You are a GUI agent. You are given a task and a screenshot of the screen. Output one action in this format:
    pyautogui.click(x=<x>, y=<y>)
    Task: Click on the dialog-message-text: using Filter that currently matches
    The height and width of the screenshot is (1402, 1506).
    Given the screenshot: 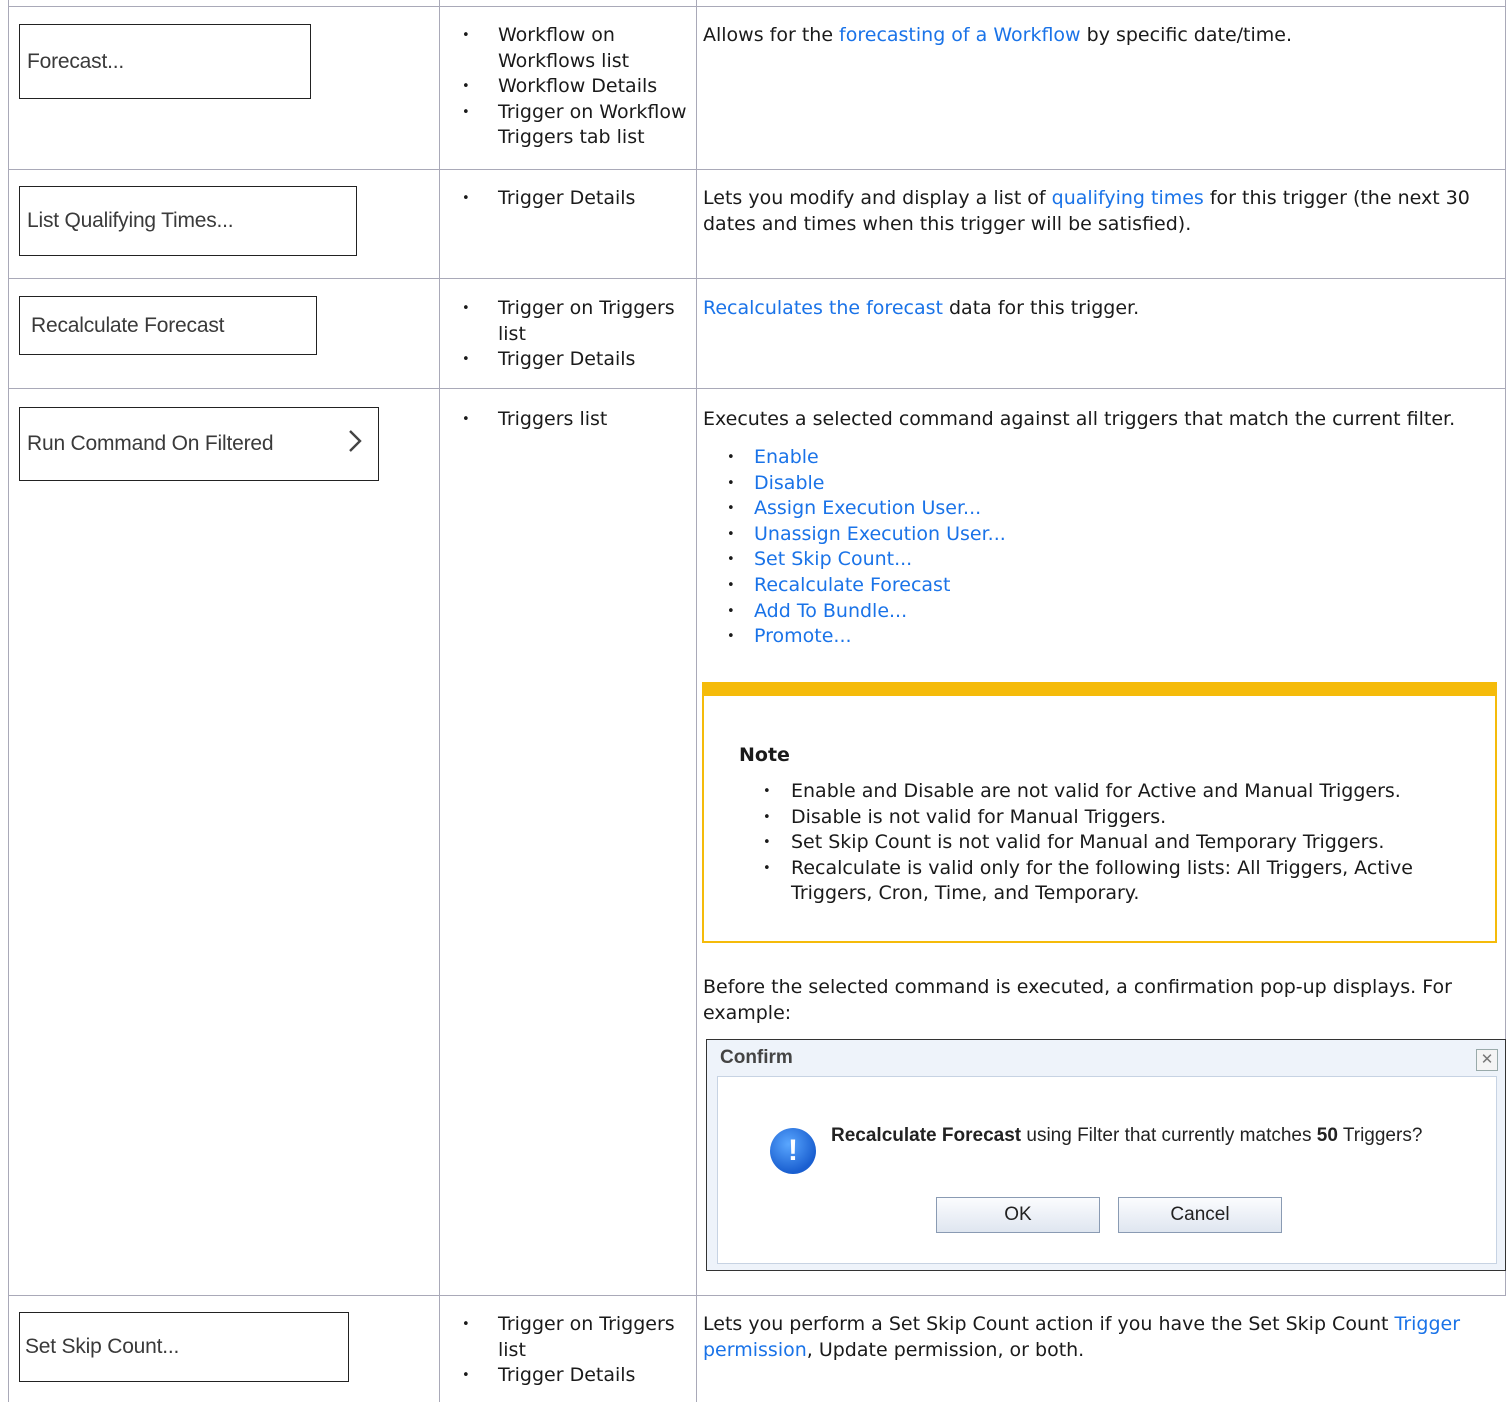 What is the action you would take?
    pyautogui.click(x=1169, y=1135)
    